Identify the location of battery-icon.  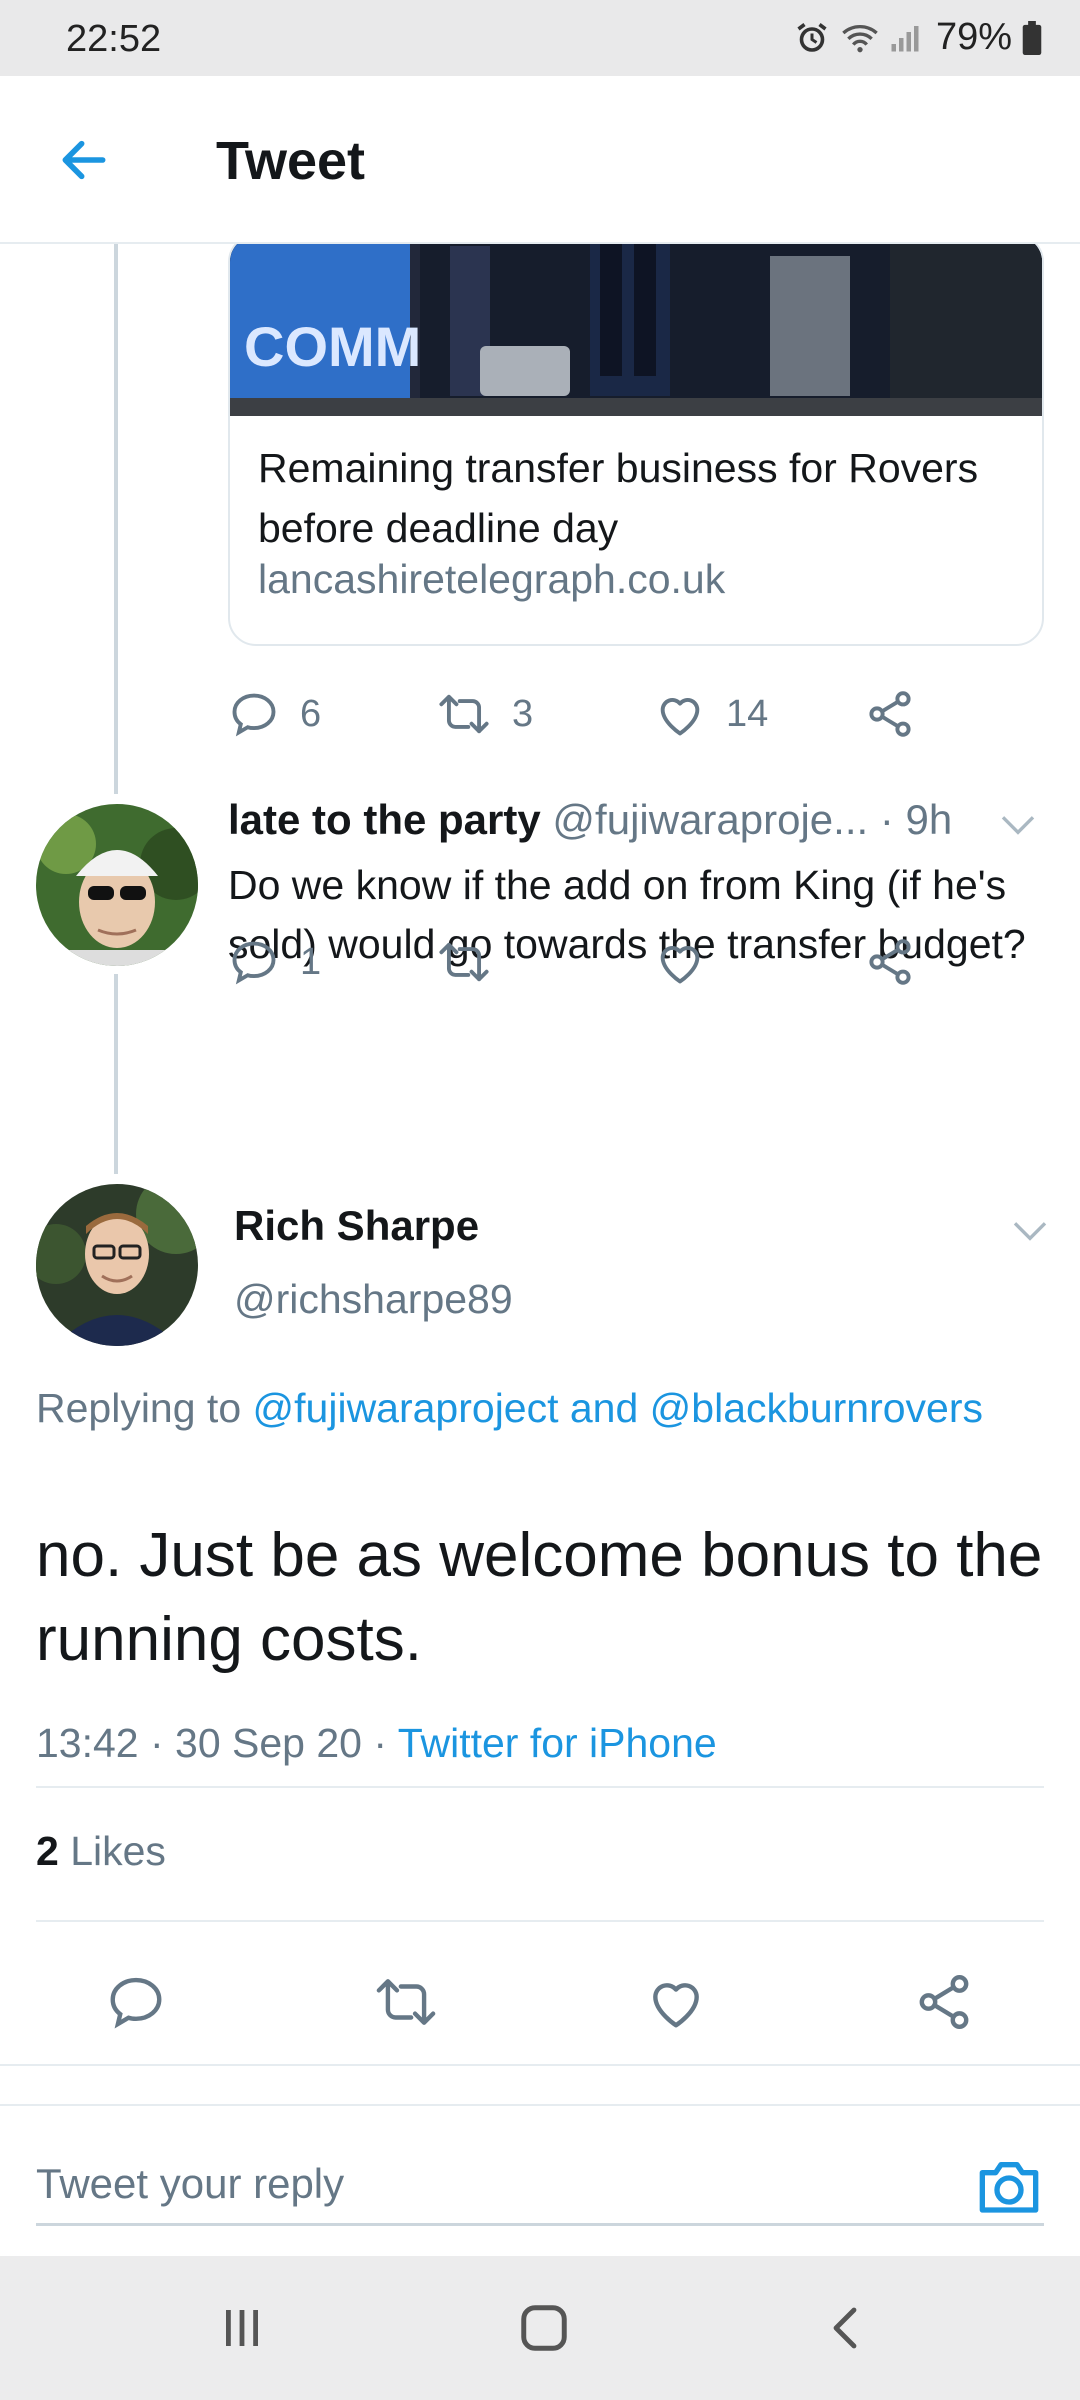
(1032, 37).